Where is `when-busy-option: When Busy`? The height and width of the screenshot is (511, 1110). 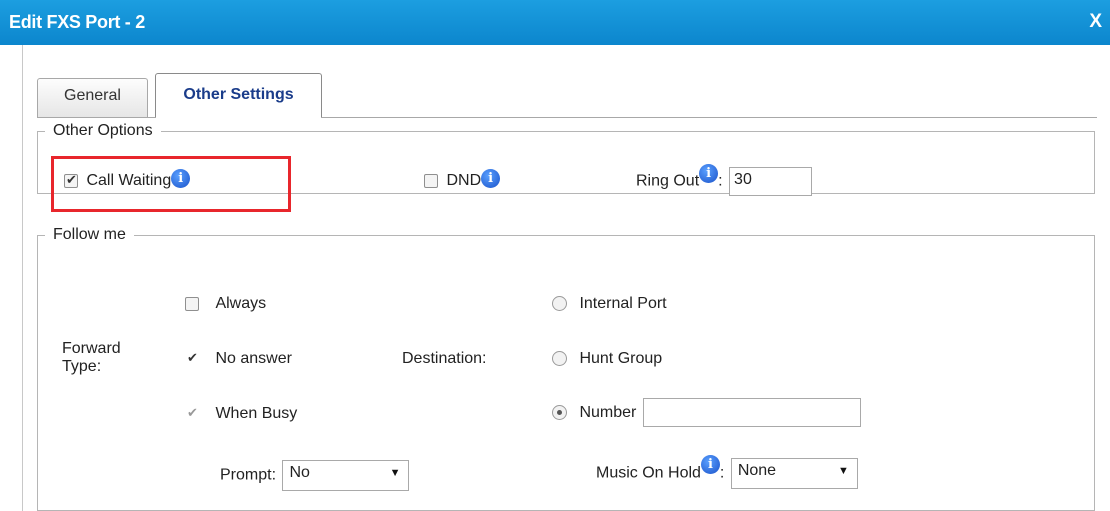 when-busy-option: When Busy is located at coordinates (241, 414).